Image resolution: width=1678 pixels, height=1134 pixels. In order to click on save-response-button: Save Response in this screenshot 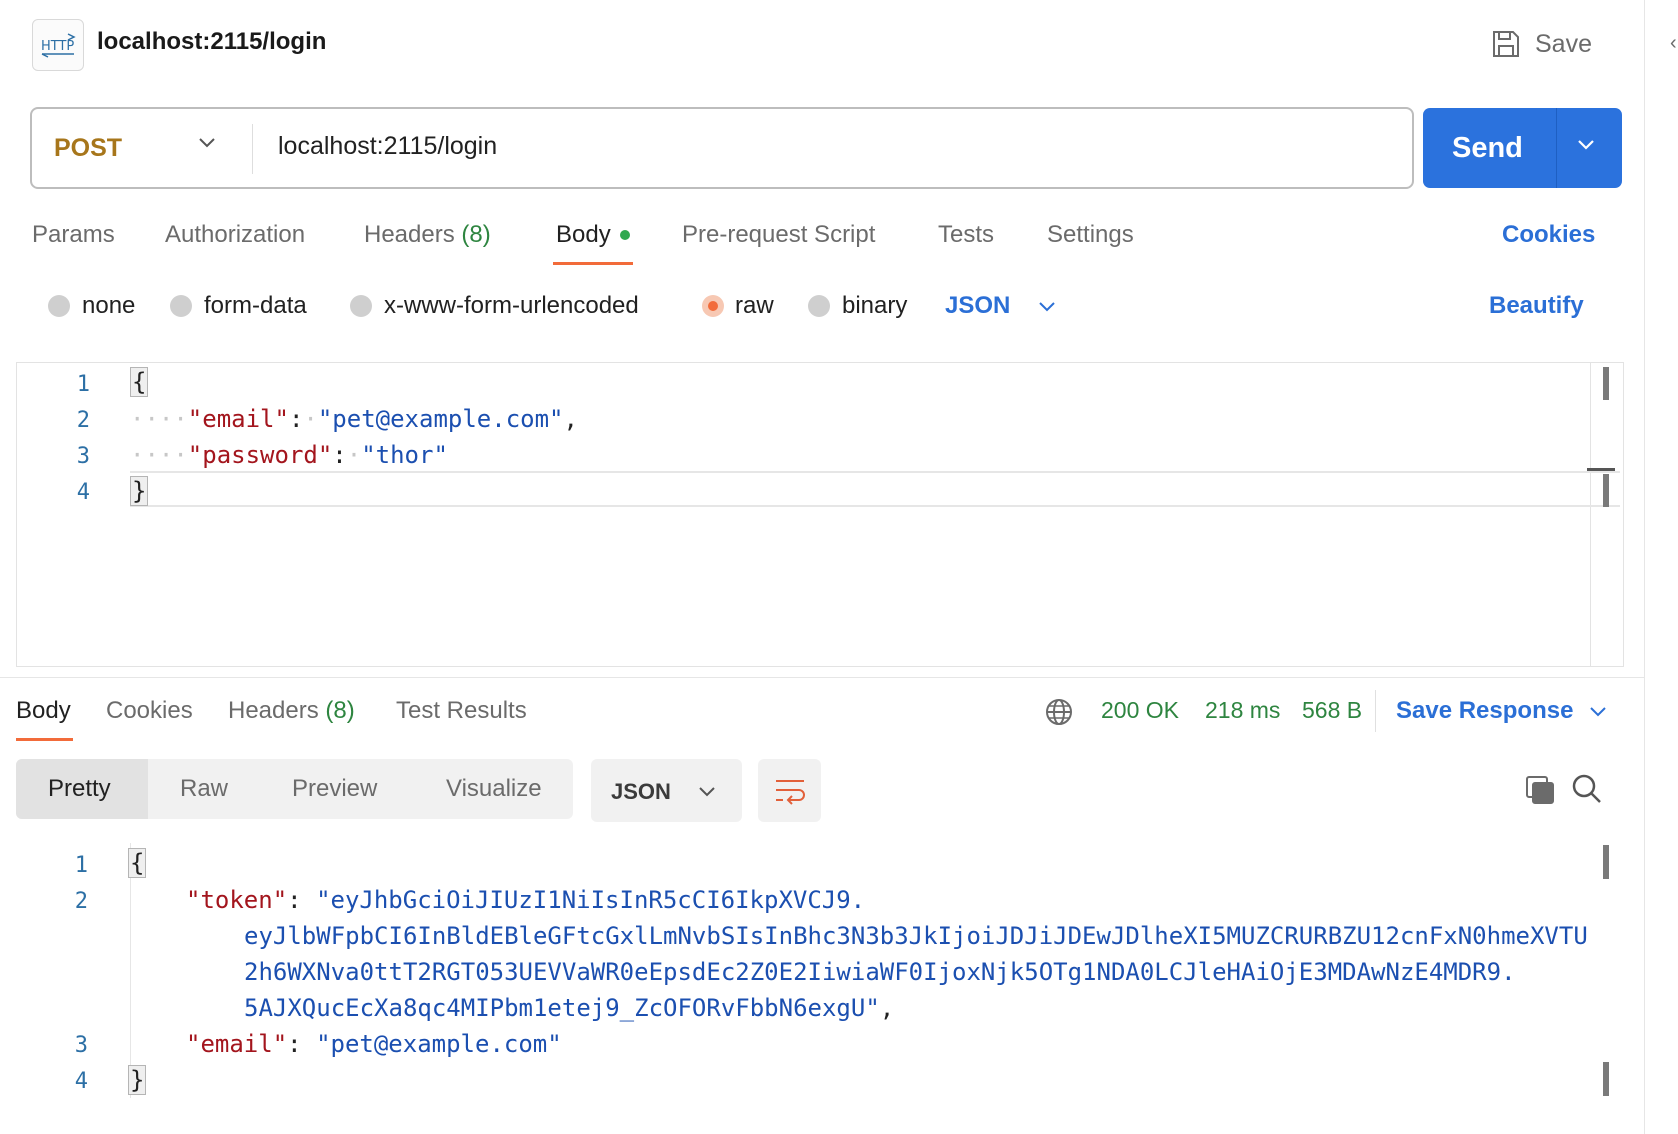, I will do `click(1484, 711)`.